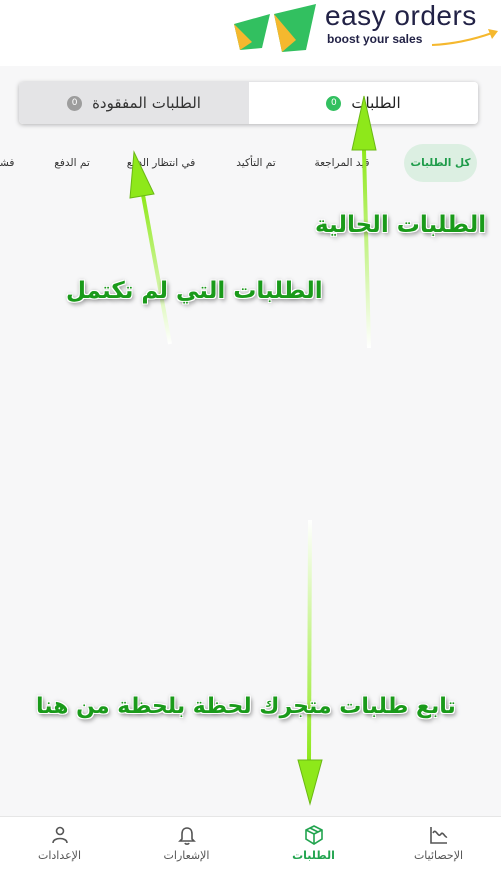 The height and width of the screenshot is (871, 501). I want to click on tab-lost-orders-label: الطلبات المفقودة, so click(146, 103).